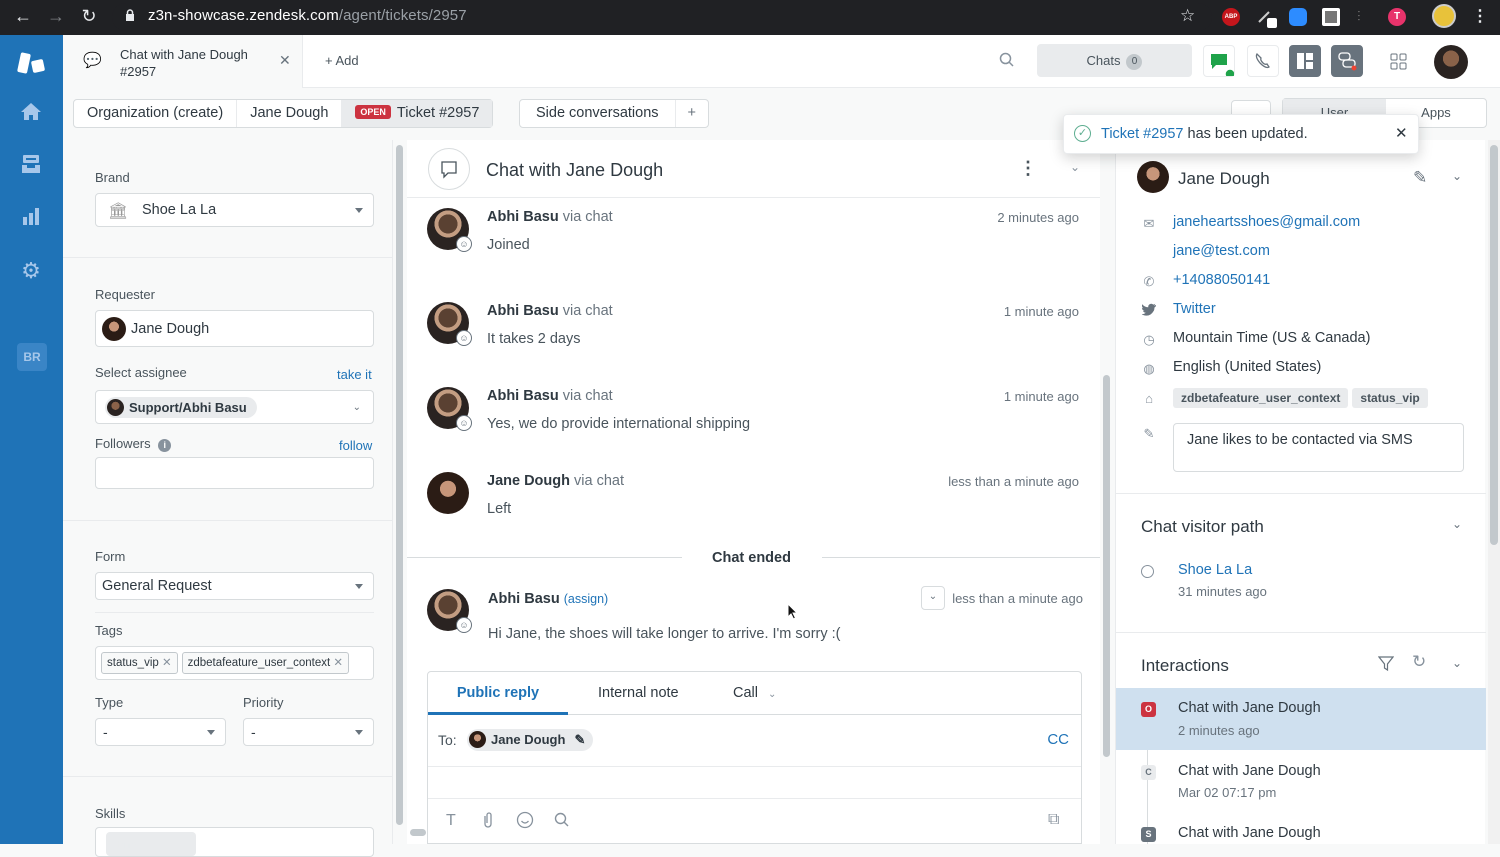 This screenshot has width=1500, height=857. Describe the element at coordinates (1142, 134) in the screenshot. I see `toast-ticket-link: Ticket #2957` at that location.